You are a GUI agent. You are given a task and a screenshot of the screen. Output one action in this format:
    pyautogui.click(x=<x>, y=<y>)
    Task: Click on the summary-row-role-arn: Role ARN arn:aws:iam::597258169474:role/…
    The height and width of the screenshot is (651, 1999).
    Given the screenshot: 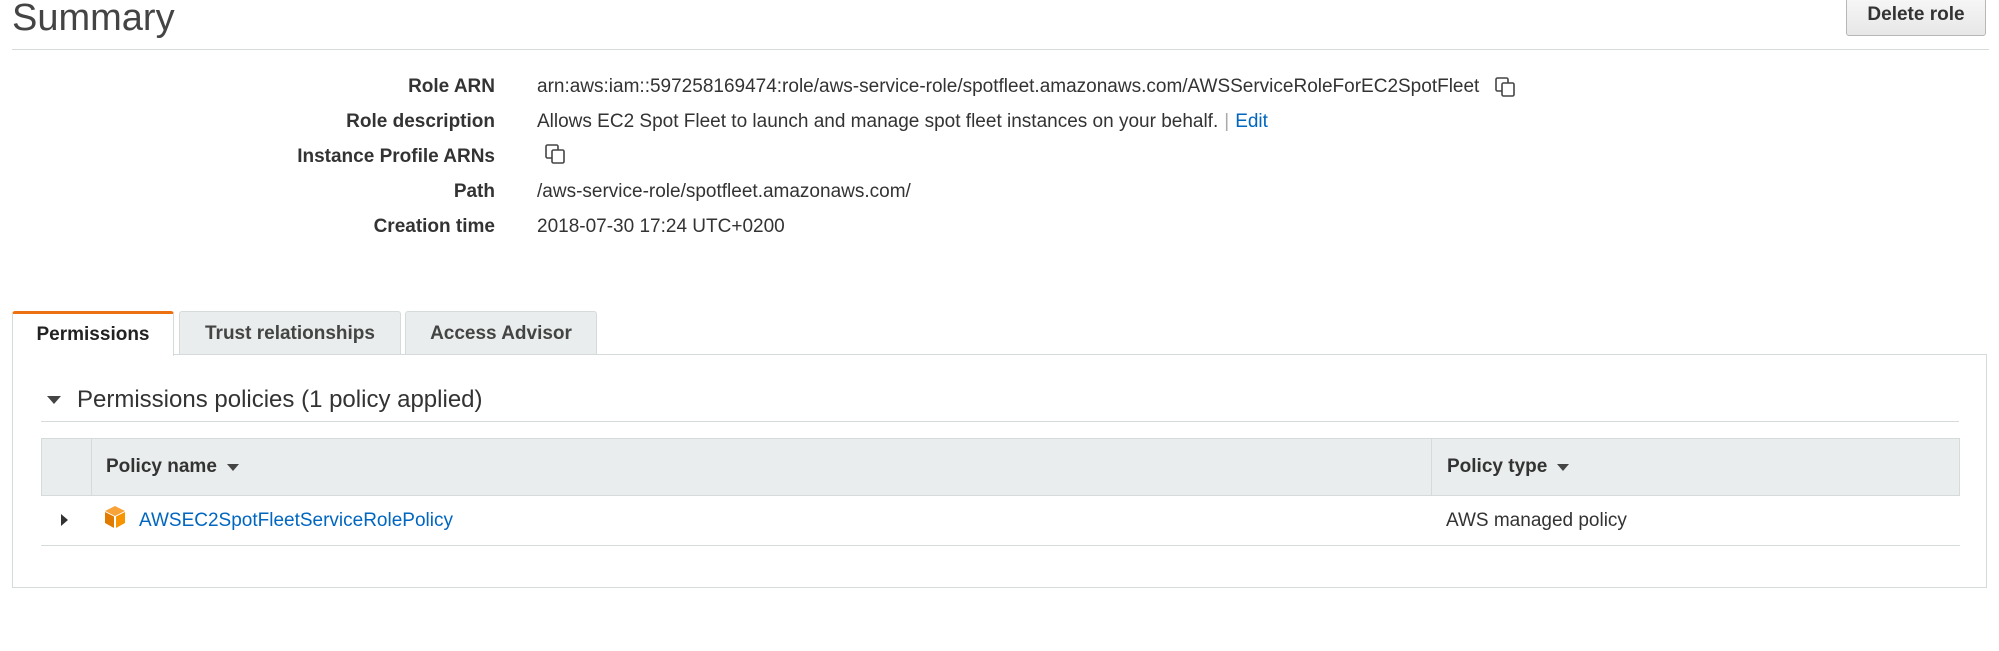 What is the action you would take?
    pyautogui.click(x=999, y=87)
    